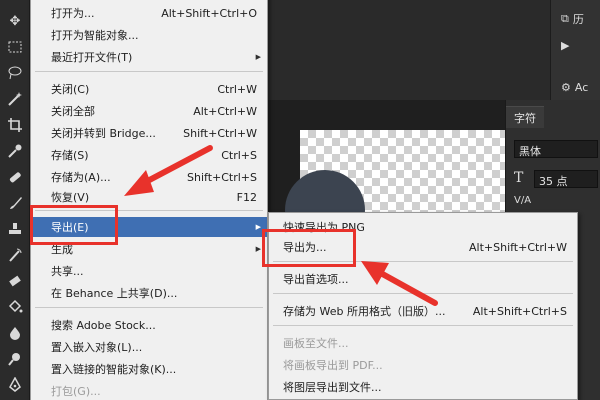  I want to click on history-panel-button: ⧉ 历, so click(575, 19).